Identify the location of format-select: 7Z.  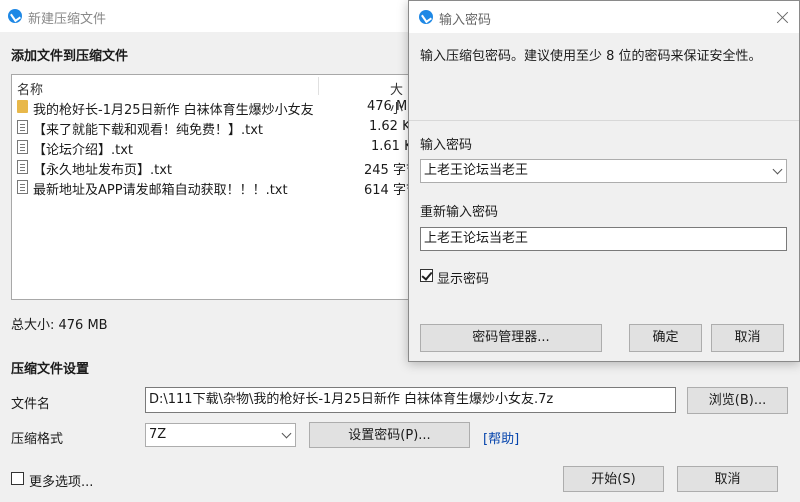
(220, 435).